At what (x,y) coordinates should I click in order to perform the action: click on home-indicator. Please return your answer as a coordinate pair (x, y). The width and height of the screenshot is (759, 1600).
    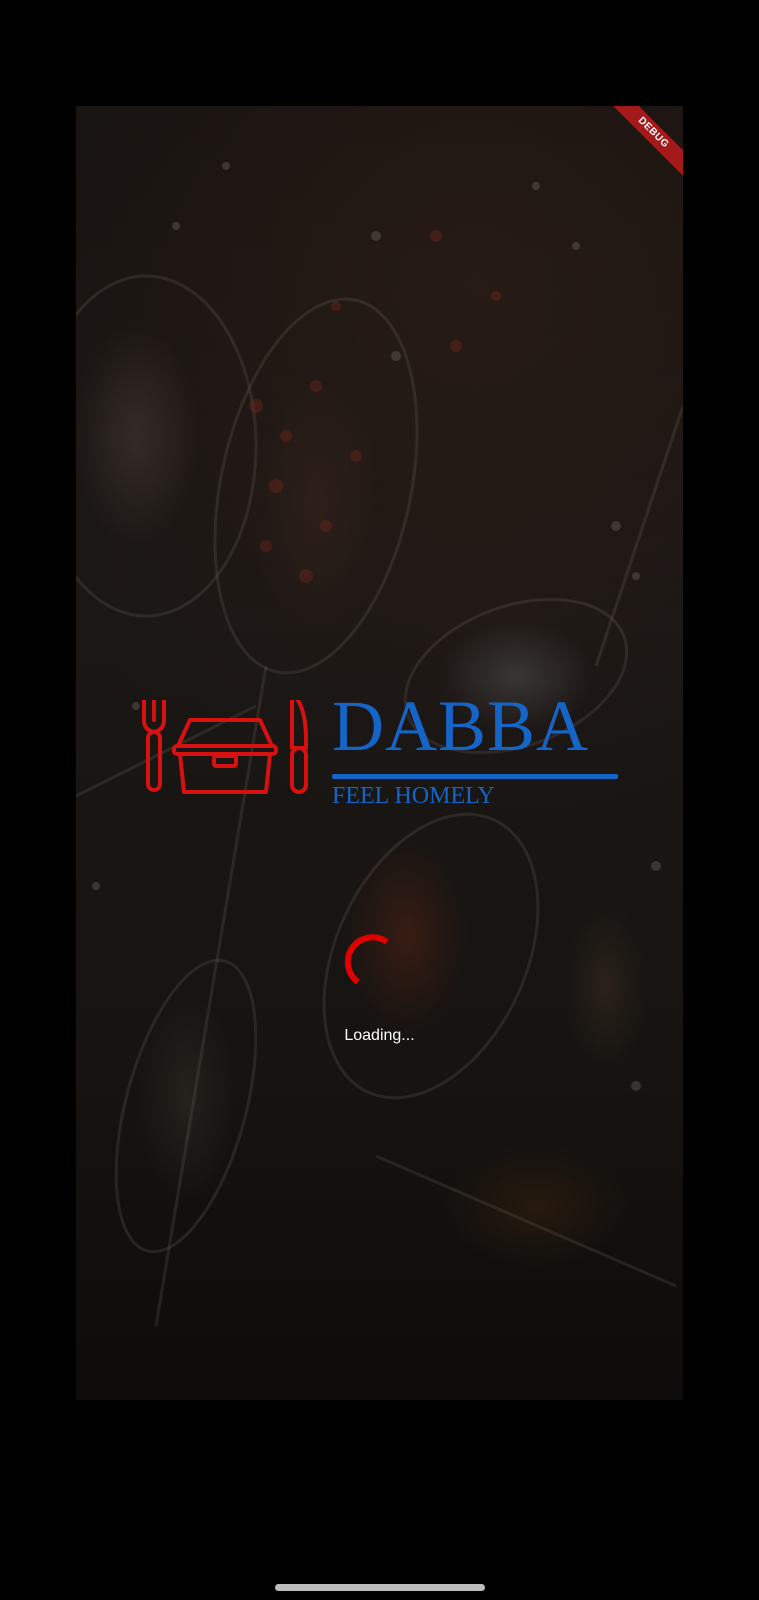
    Looking at the image, I should click on (380, 1587).